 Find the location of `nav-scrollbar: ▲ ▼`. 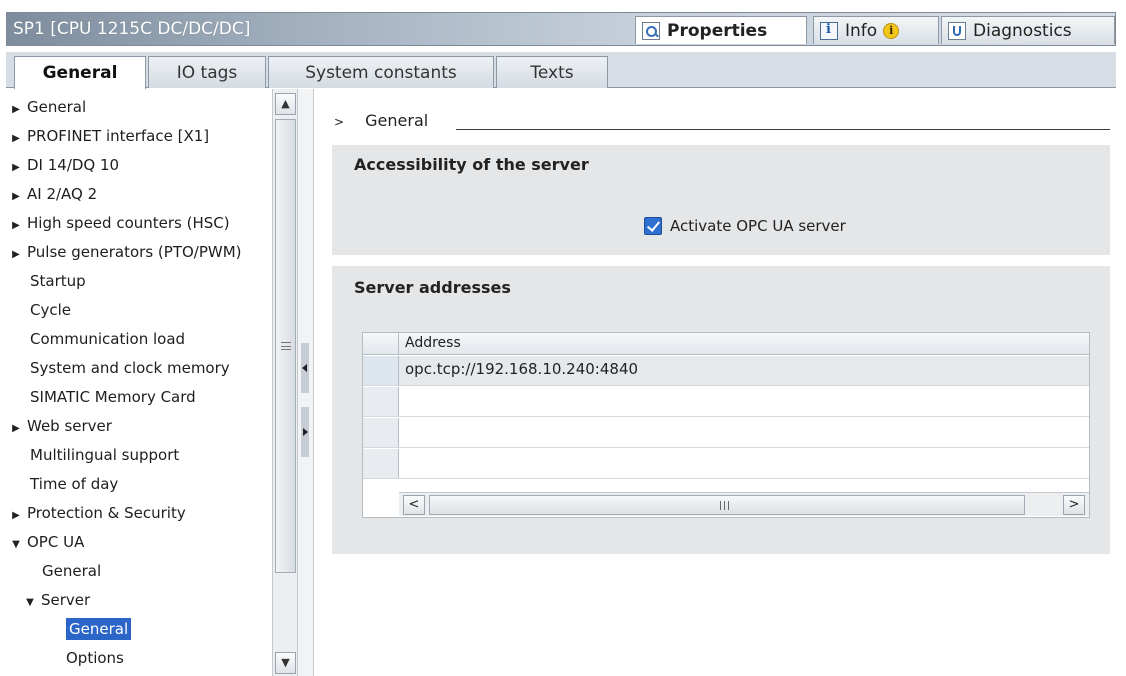

nav-scrollbar: ▲ ▼ is located at coordinates (285, 382).